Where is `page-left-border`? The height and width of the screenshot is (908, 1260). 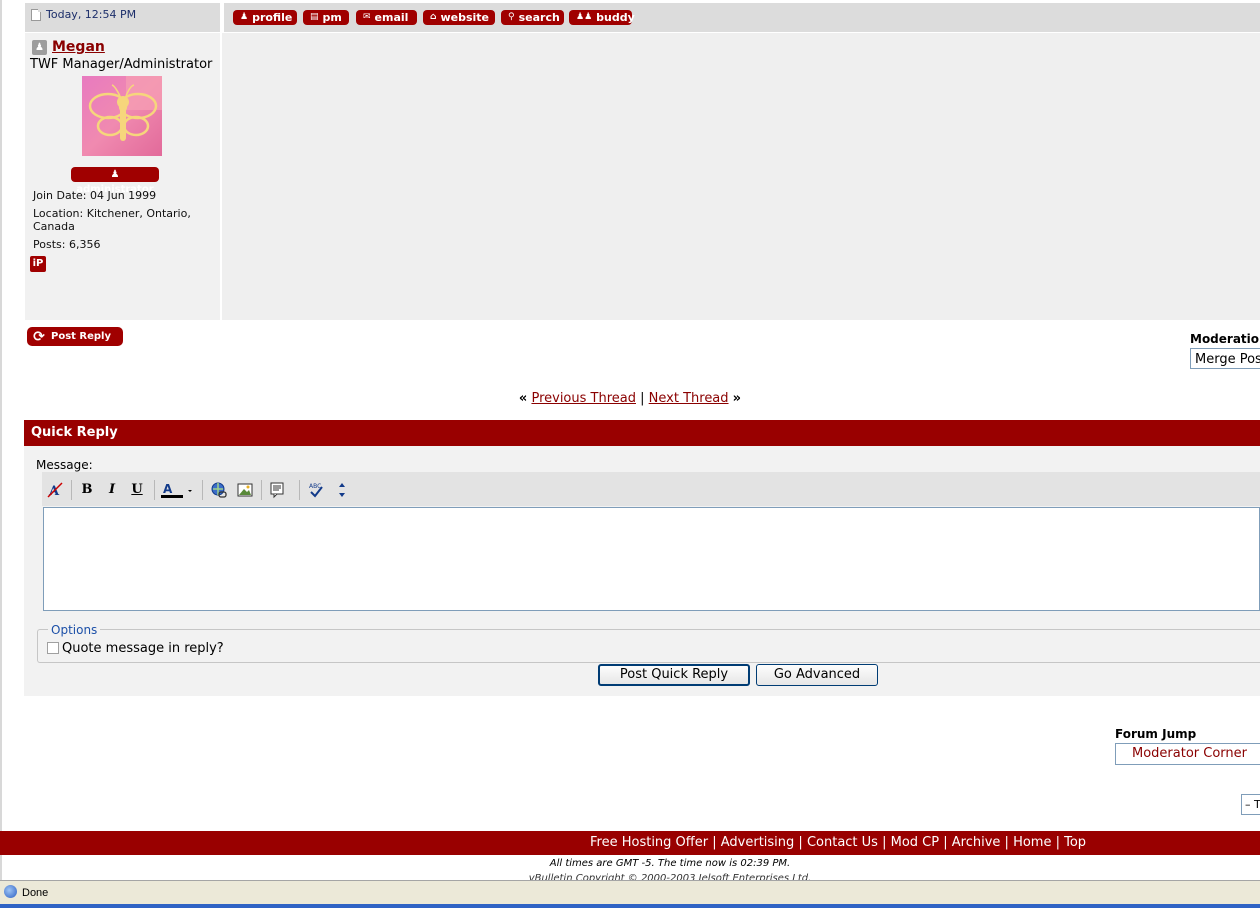 page-left-border is located at coordinates (1, 440).